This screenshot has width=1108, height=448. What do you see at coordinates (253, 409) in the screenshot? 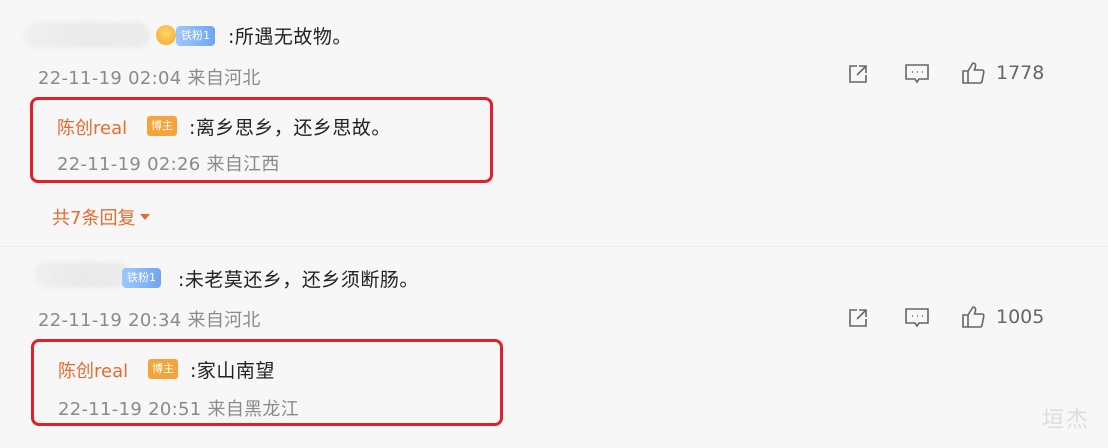
I see `reply-location: 来自黑龙江` at bounding box center [253, 409].